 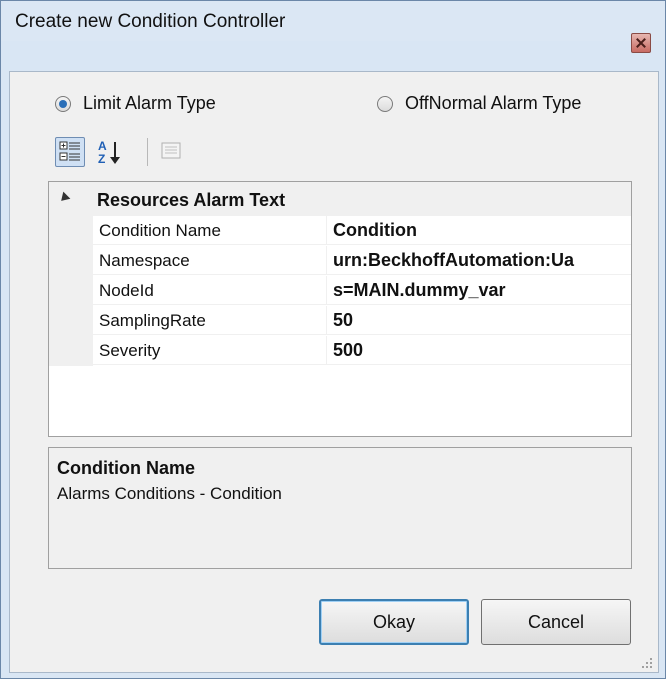 I want to click on radio-limit-alarm-label: Limit Alarm Type, so click(x=149, y=103).